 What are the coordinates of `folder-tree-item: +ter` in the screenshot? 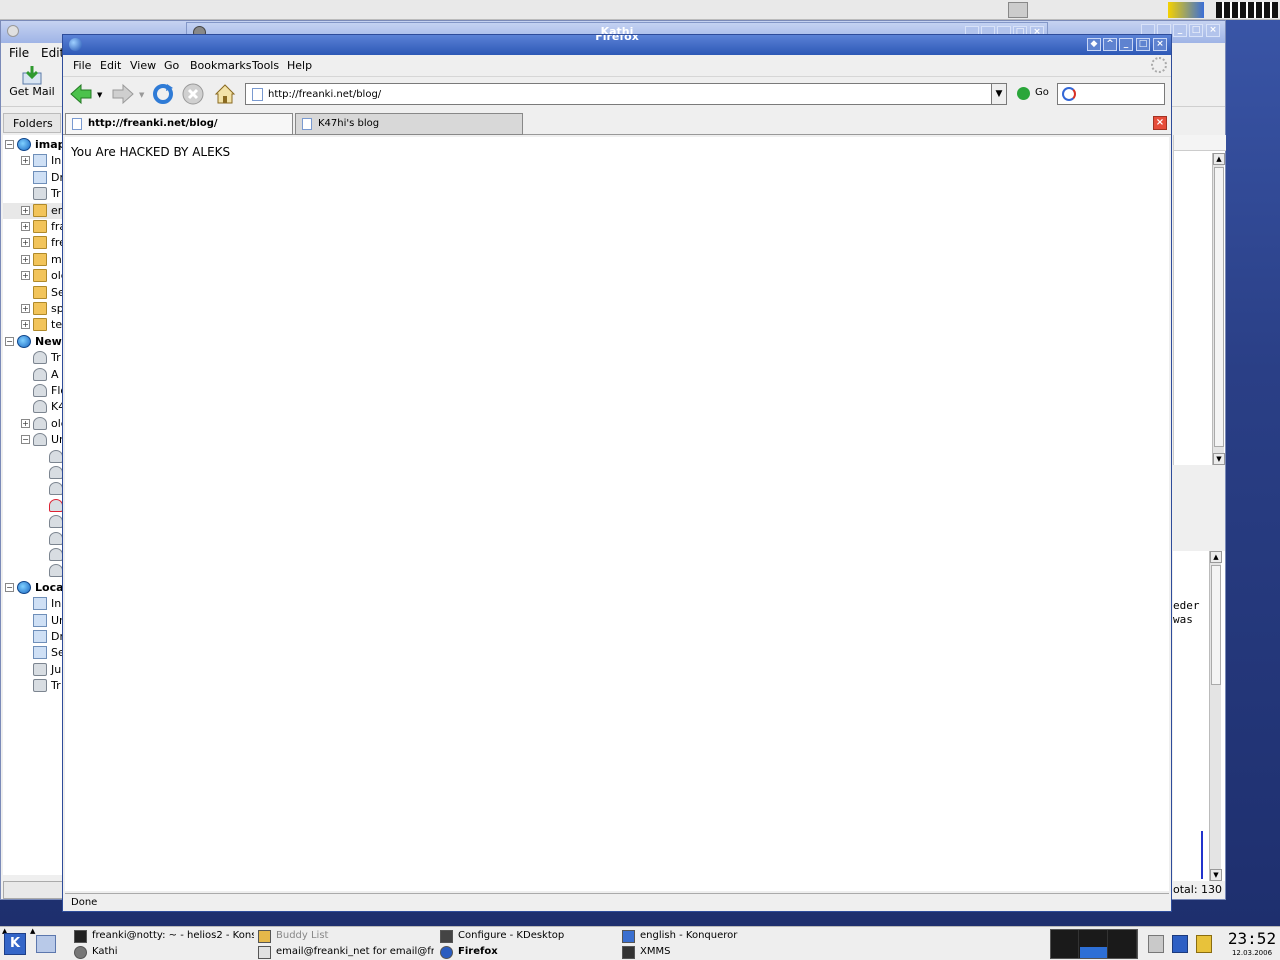 It's located at (33, 325).